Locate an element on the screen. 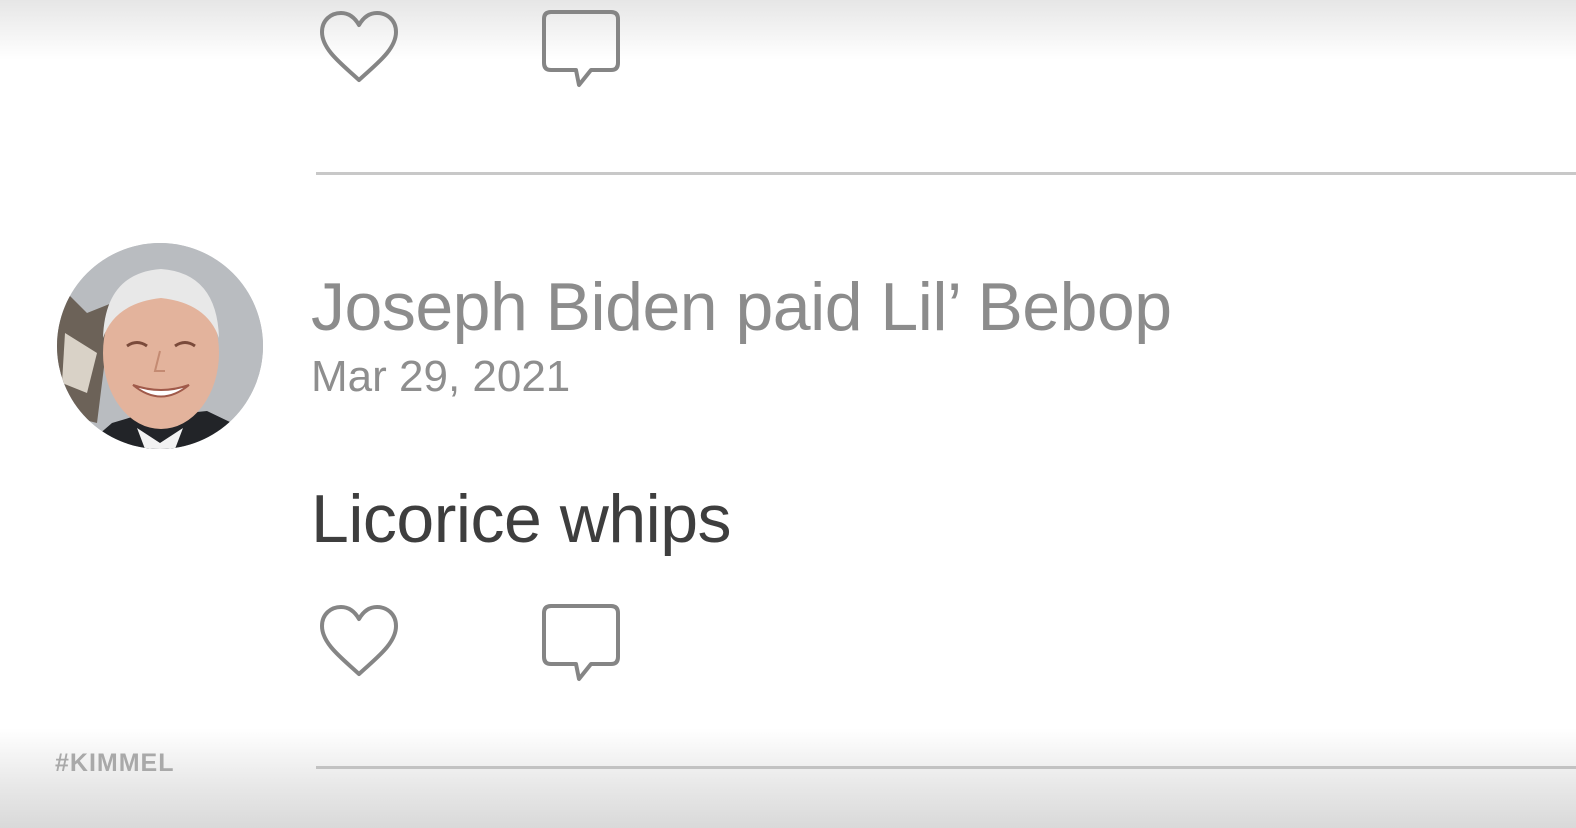 This screenshot has height=828, width=1576. post-message: Licorice whips is located at coordinates (521, 519).